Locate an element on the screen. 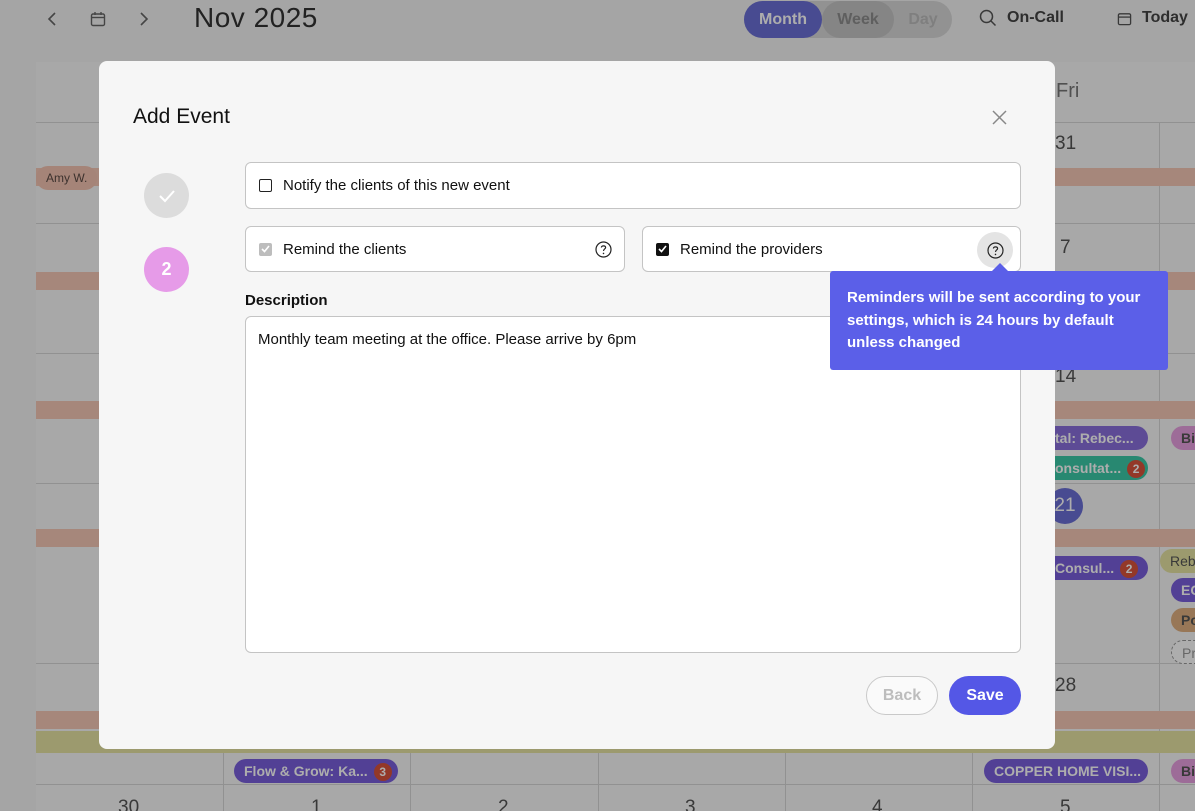 This screenshot has width=1195, height=811. close-icon is located at coordinates (999, 117).